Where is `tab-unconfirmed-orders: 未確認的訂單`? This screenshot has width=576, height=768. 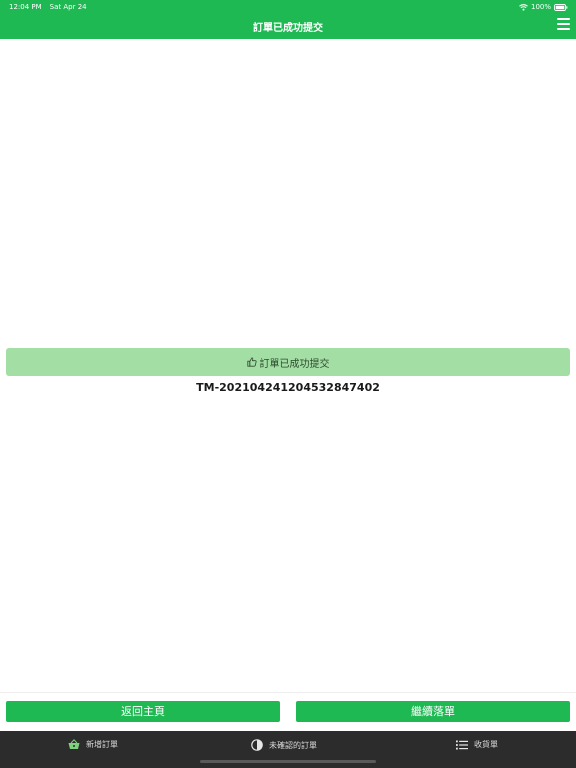 tab-unconfirmed-orders: 未確認的訂單 is located at coordinates (284, 745).